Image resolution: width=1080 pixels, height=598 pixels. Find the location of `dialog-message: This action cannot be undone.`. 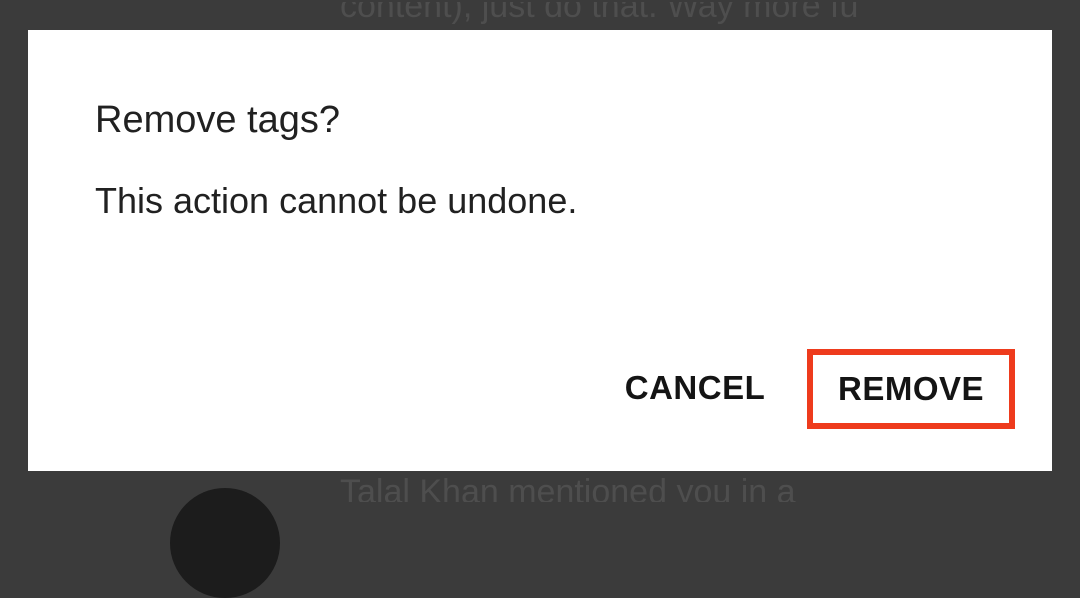

dialog-message: This action cannot be undone. is located at coordinates (336, 200).